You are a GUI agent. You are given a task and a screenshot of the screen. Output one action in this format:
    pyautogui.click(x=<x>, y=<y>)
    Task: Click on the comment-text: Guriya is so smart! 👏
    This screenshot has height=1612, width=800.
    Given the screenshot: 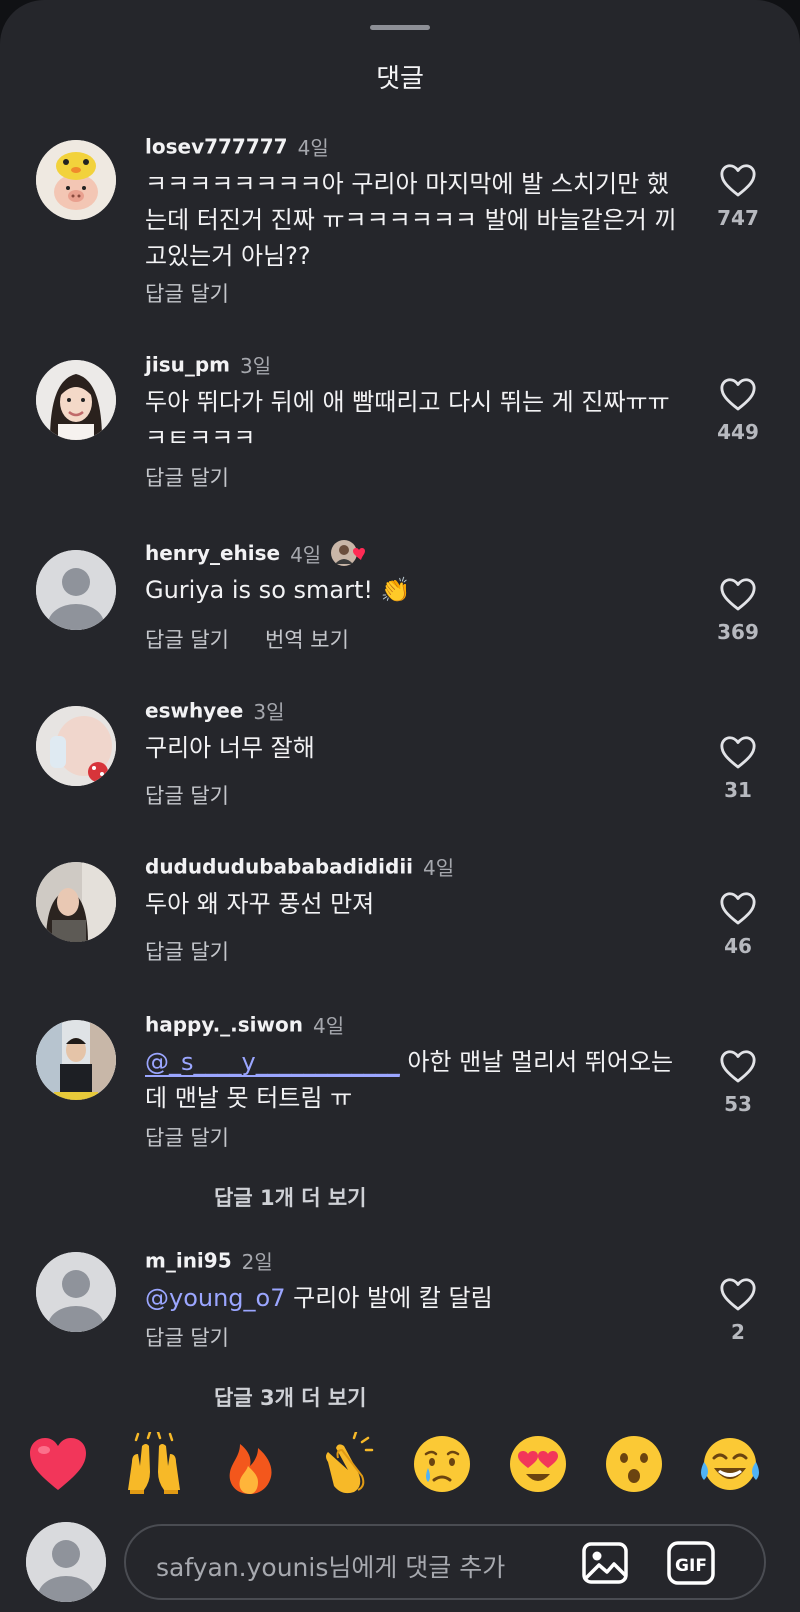 What is the action you would take?
    pyautogui.click(x=278, y=590)
    